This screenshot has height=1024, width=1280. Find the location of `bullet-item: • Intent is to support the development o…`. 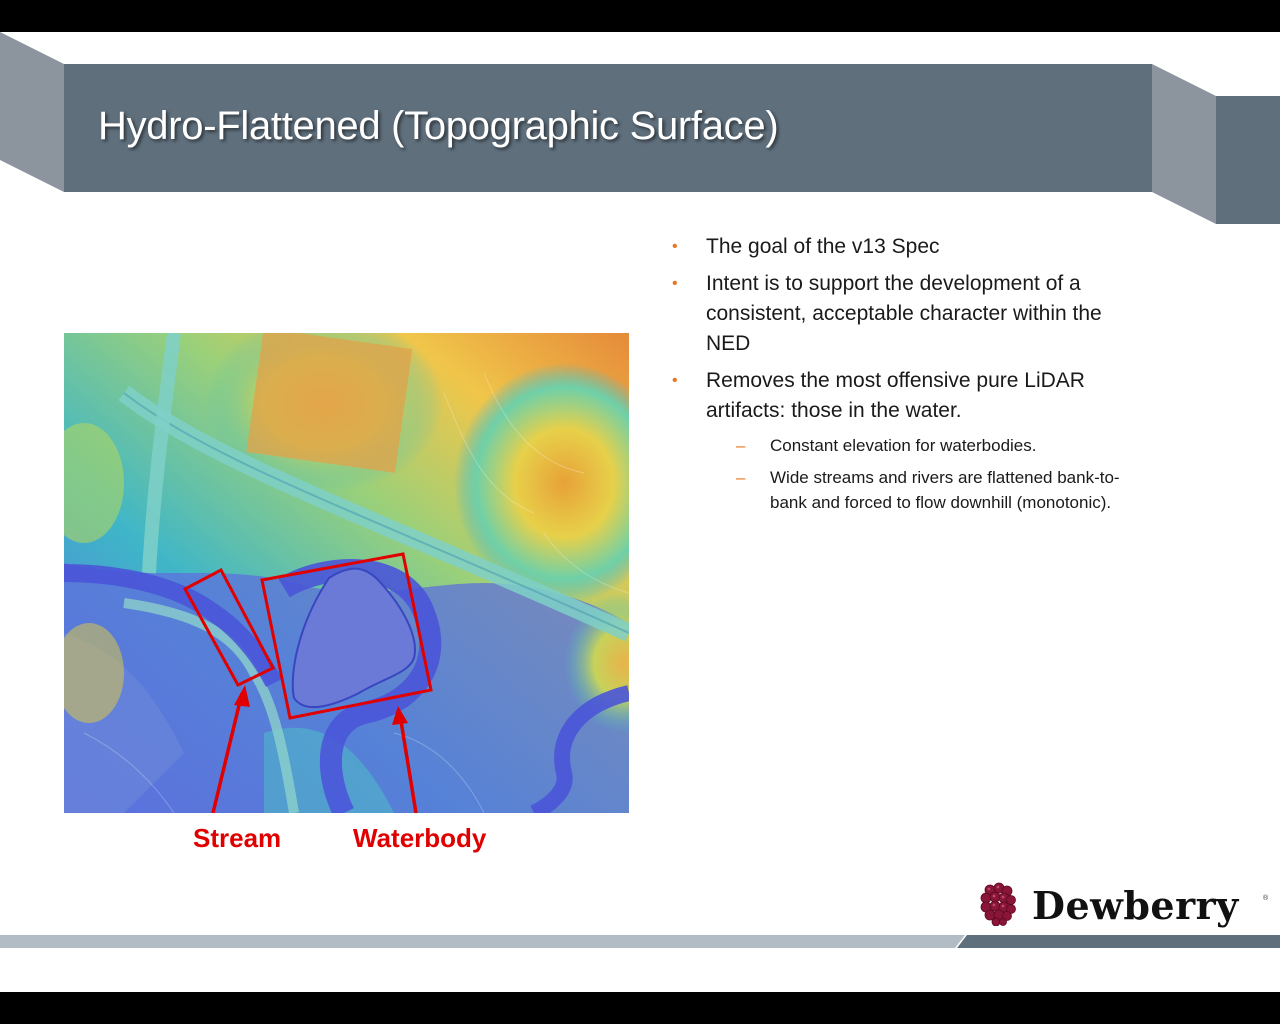

bullet-item: • Intent is to support the development o… is located at coordinates (902, 314).